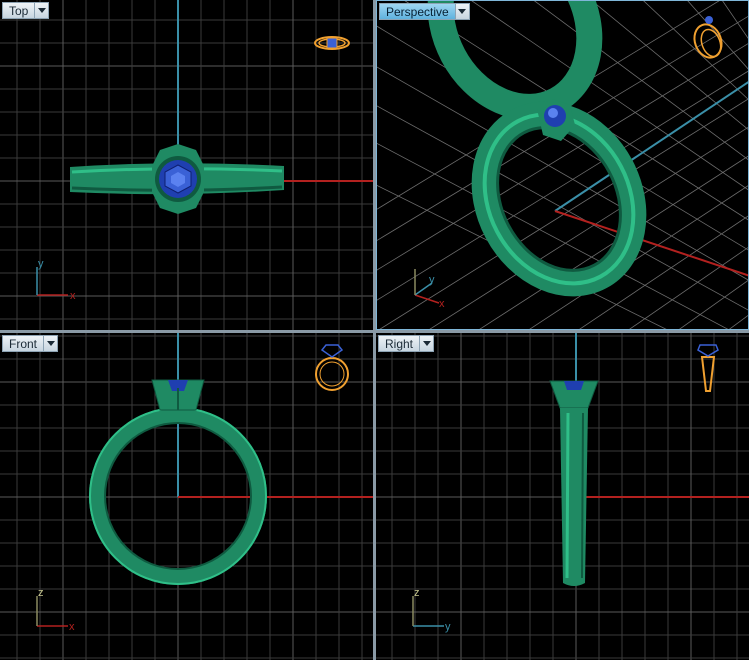 The image size is (749, 660). I want to click on viewport-tab-front: Front, so click(30, 343).